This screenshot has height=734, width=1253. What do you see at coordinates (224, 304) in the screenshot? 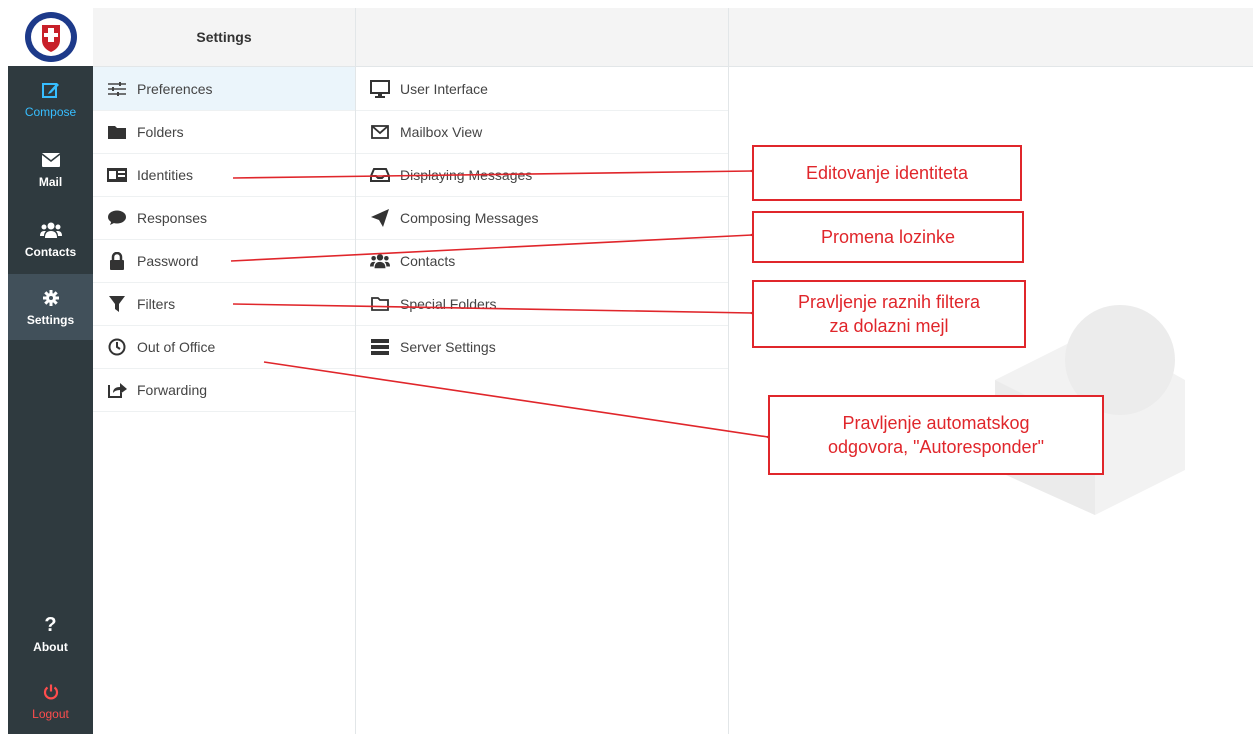
I see `settings-item-filters: Filters` at bounding box center [224, 304].